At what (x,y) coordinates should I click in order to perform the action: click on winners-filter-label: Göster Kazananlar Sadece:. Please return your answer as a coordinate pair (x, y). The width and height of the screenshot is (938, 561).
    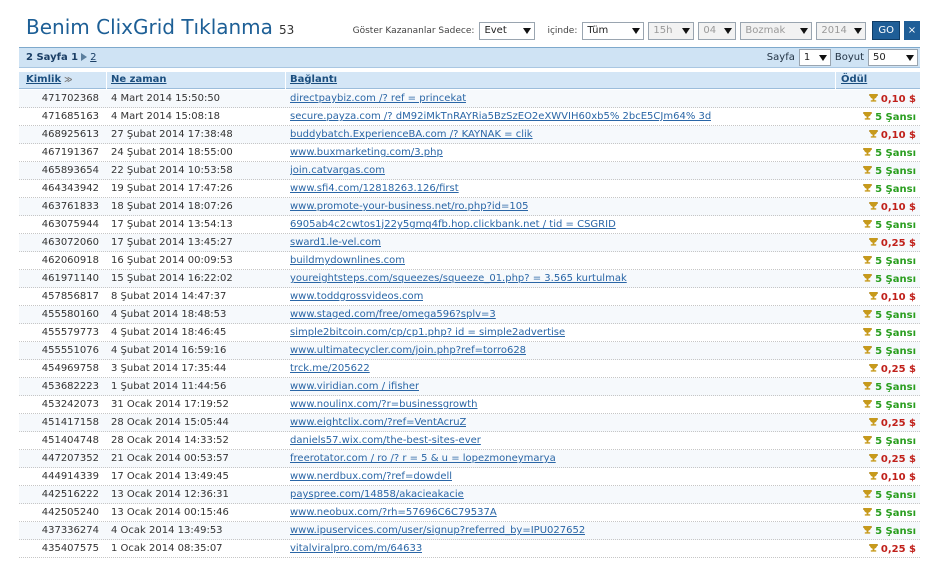
    Looking at the image, I should click on (413, 30).